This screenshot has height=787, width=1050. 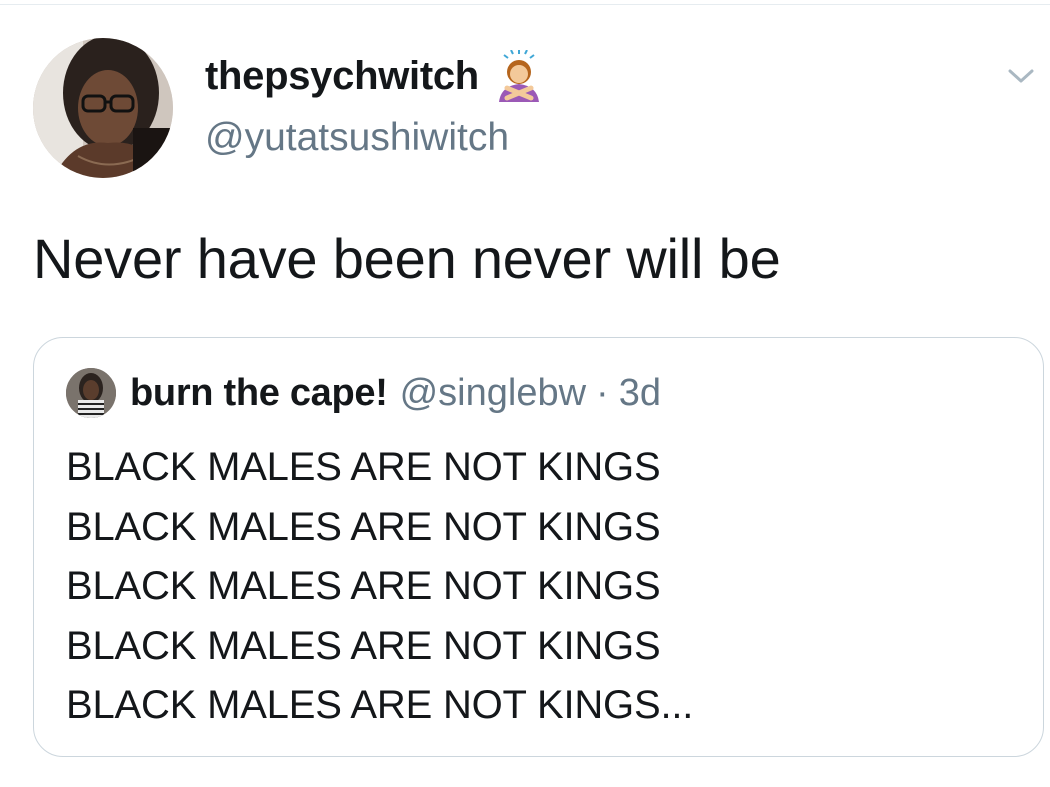 I want to click on quoted-avatar, so click(x=91, y=393).